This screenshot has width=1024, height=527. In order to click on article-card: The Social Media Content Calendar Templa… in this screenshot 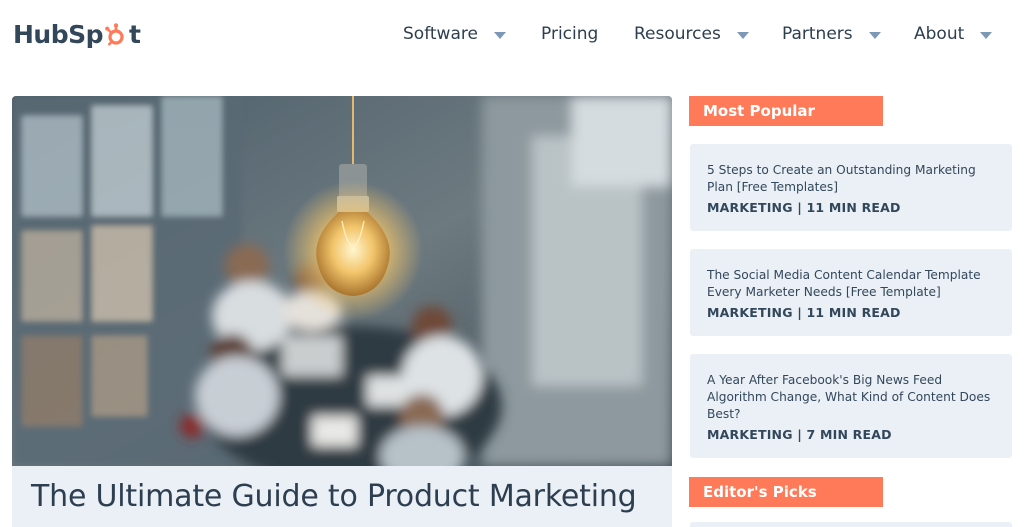, I will do `click(851, 292)`.